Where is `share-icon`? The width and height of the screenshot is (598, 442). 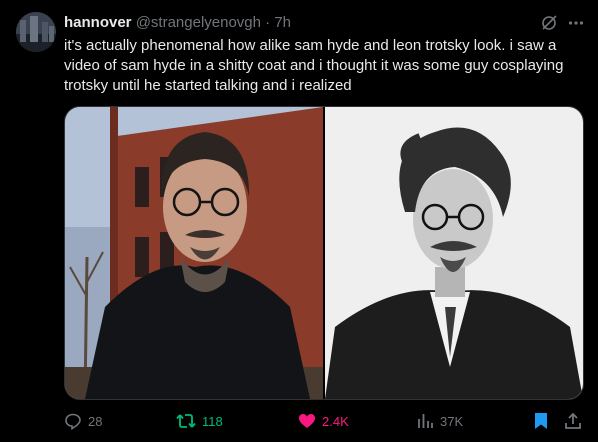 share-icon is located at coordinates (573, 420).